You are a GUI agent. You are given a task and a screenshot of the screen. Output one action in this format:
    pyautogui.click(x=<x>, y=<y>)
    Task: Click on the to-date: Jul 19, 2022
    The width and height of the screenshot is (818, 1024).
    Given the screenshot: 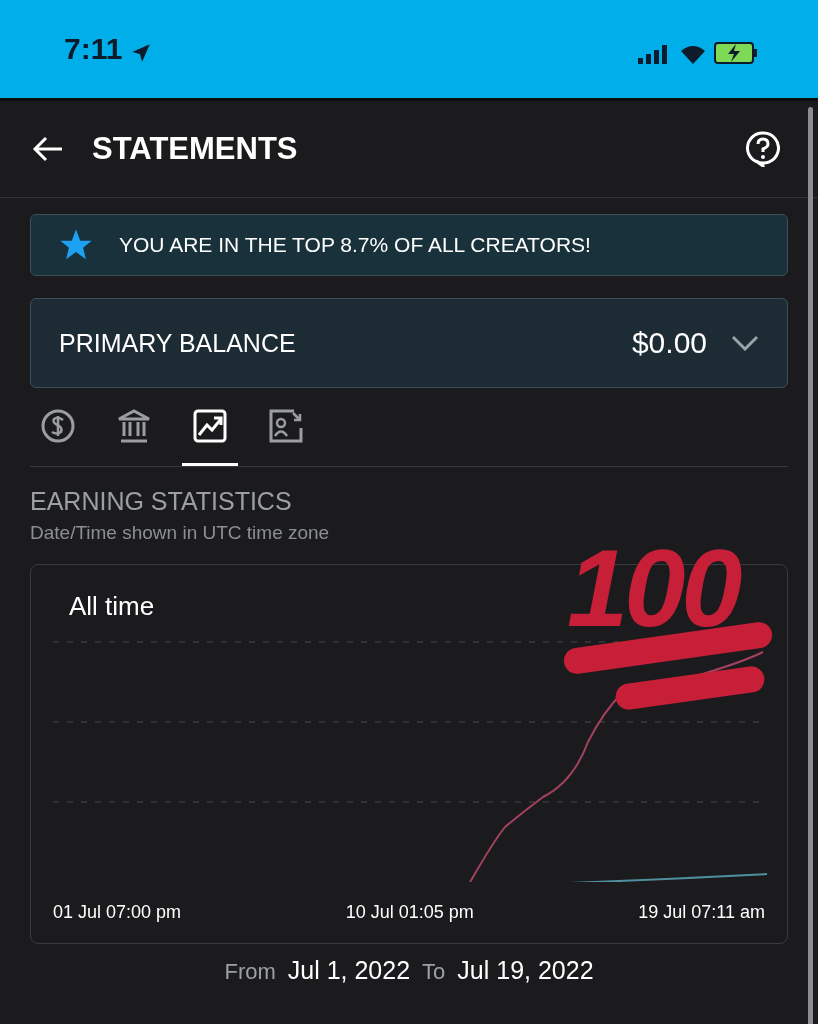 What is the action you would take?
    pyautogui.click(x=525, y=970)
    